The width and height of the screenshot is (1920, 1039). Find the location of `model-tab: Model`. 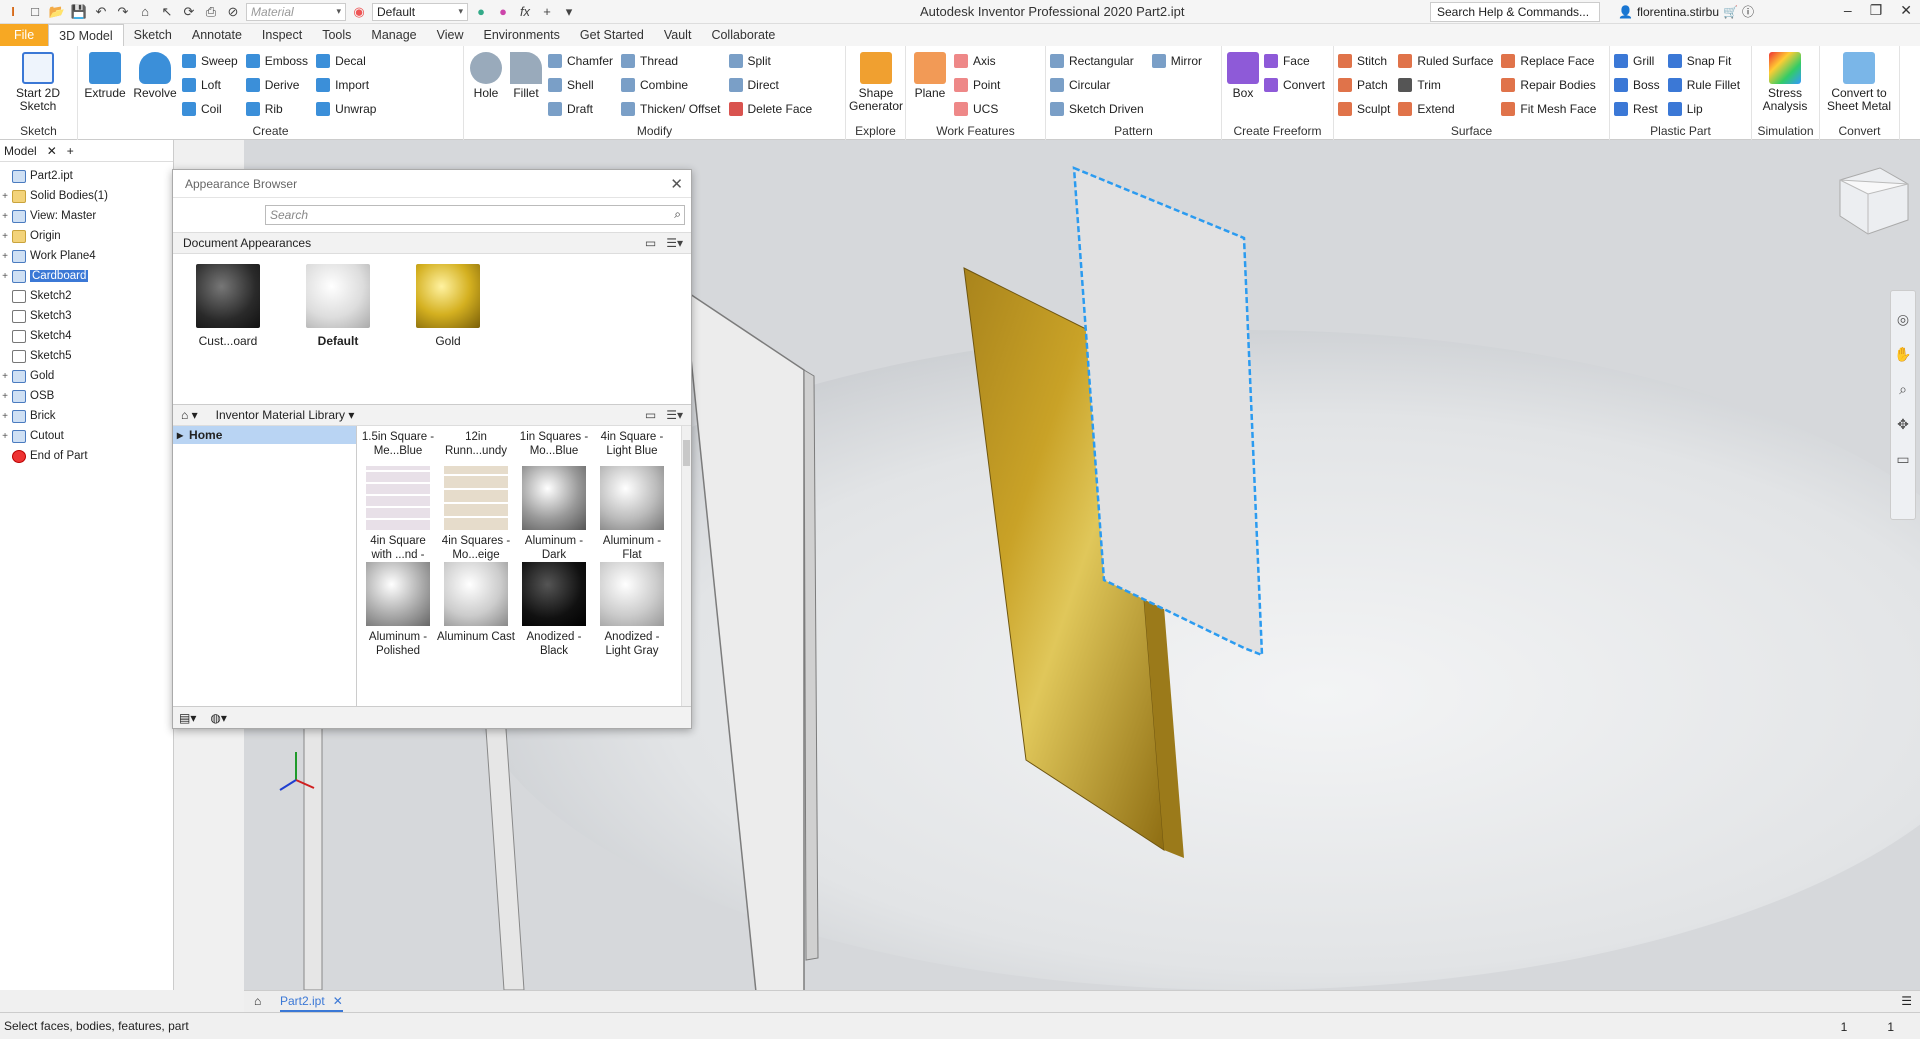

model-tab: Model is located at coordinates (20, 151).